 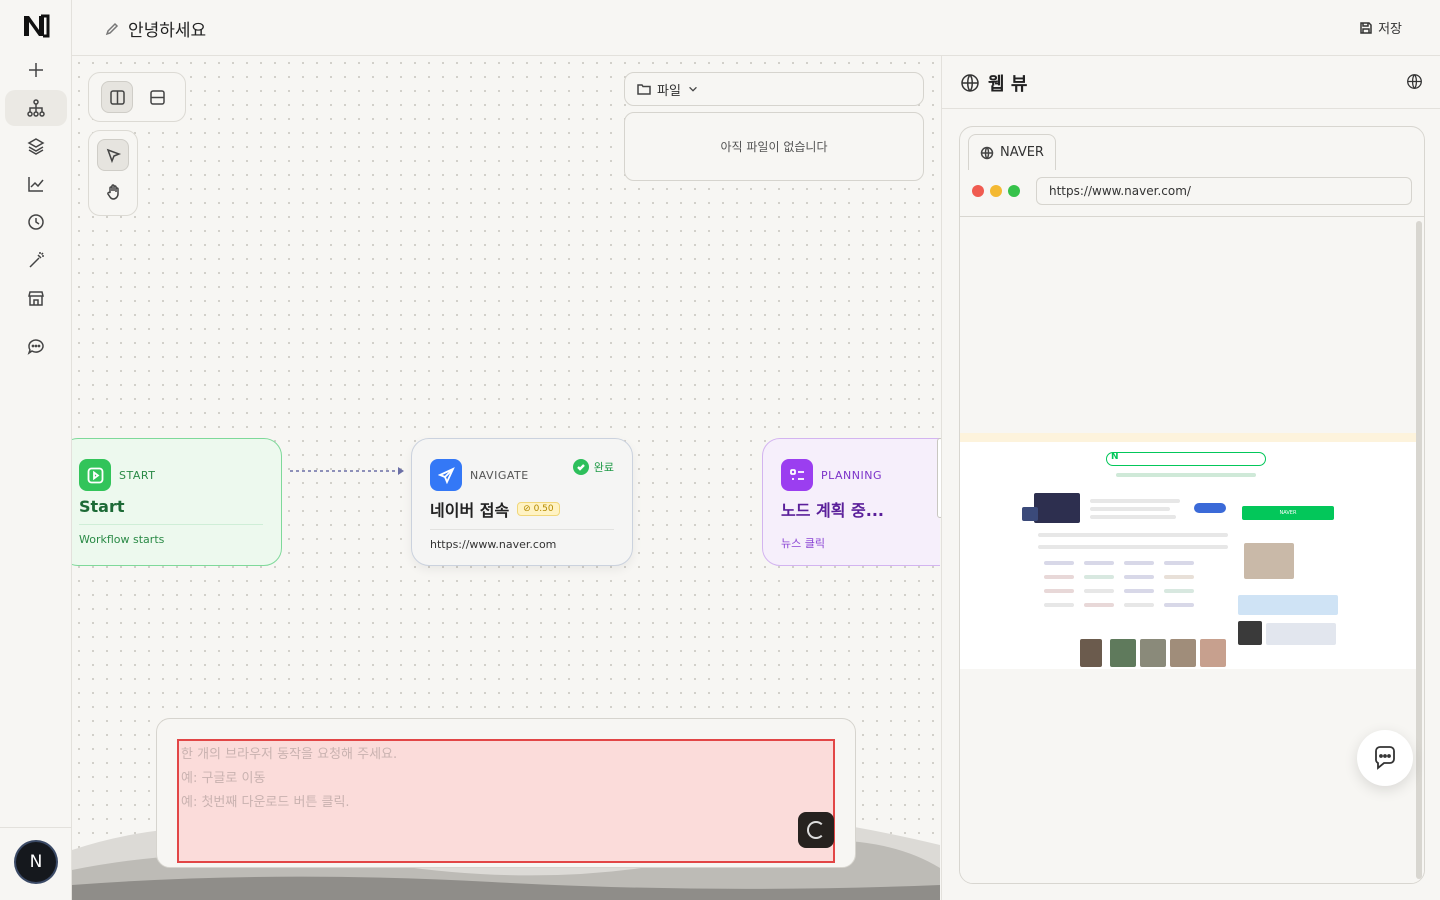 I want to click on new-workflow-button, so click(x=36, y=70).